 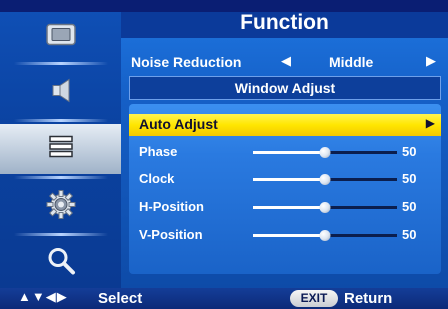 I want to click on noise-reduction-row: Noise Reduction ◀ Middle ▶, so click(x=284, y=62).